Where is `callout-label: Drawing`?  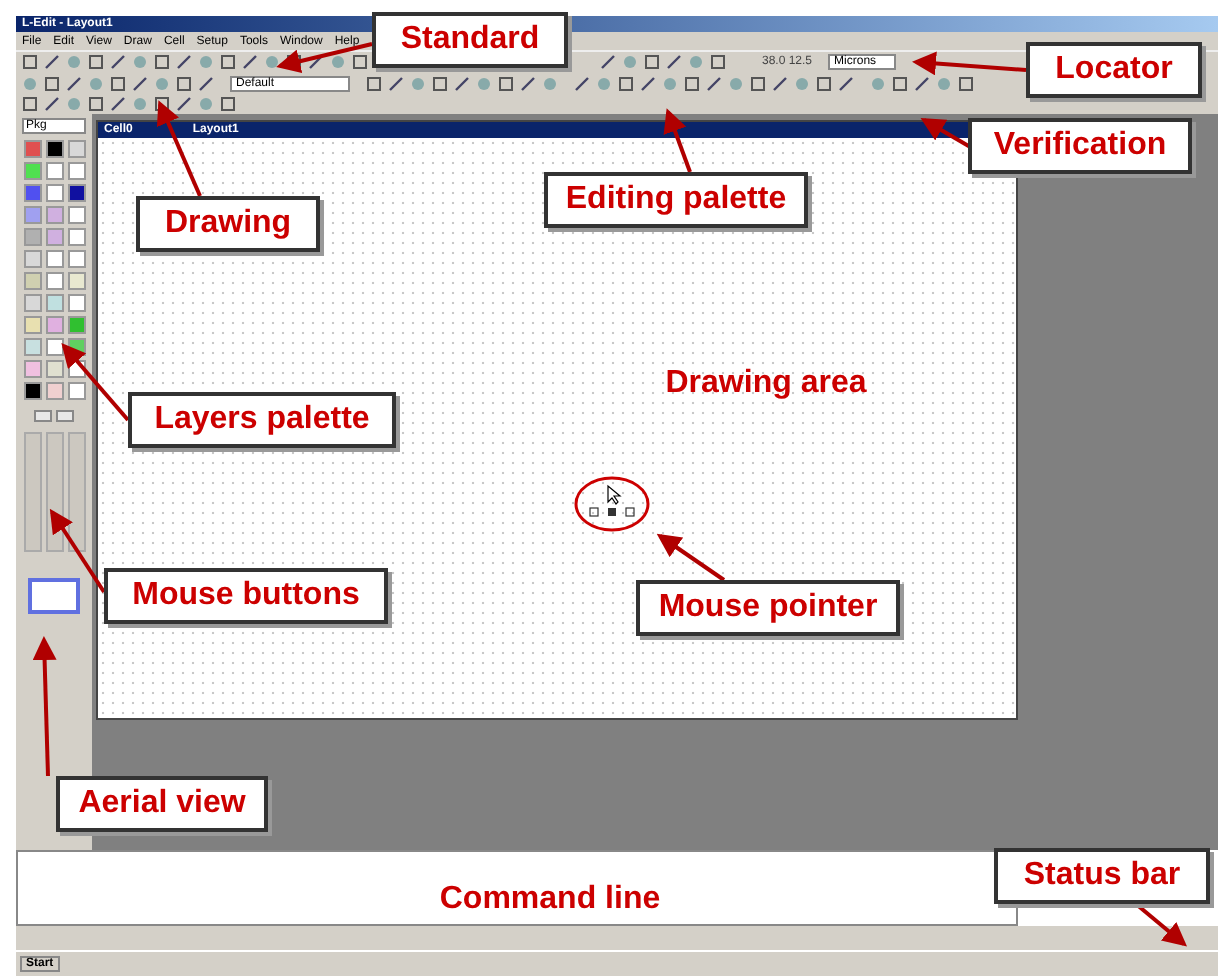 callout-label: Drawing is located at coordinates (228, 224).